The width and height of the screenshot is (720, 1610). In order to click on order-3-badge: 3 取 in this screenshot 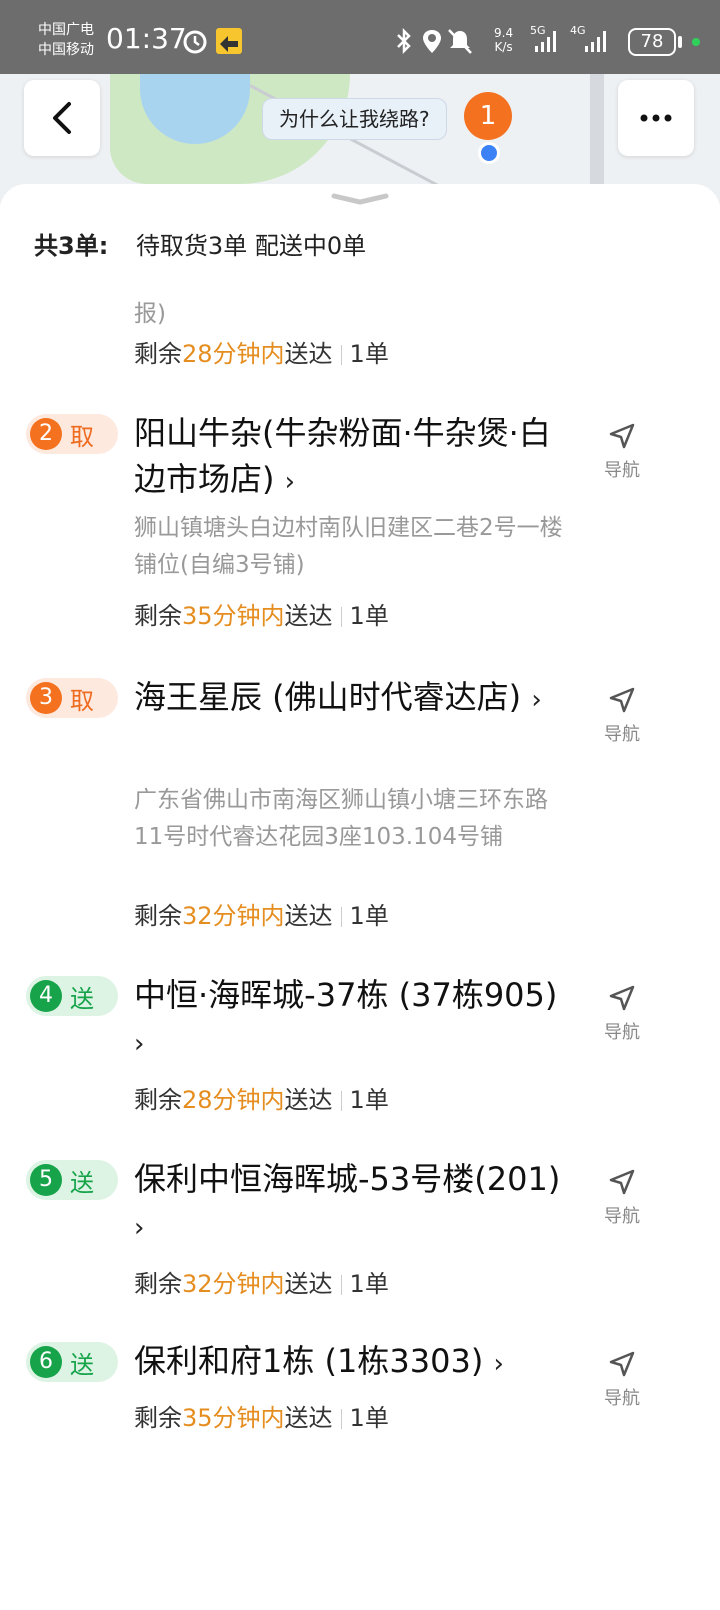, I will do `click(72, 698)`.